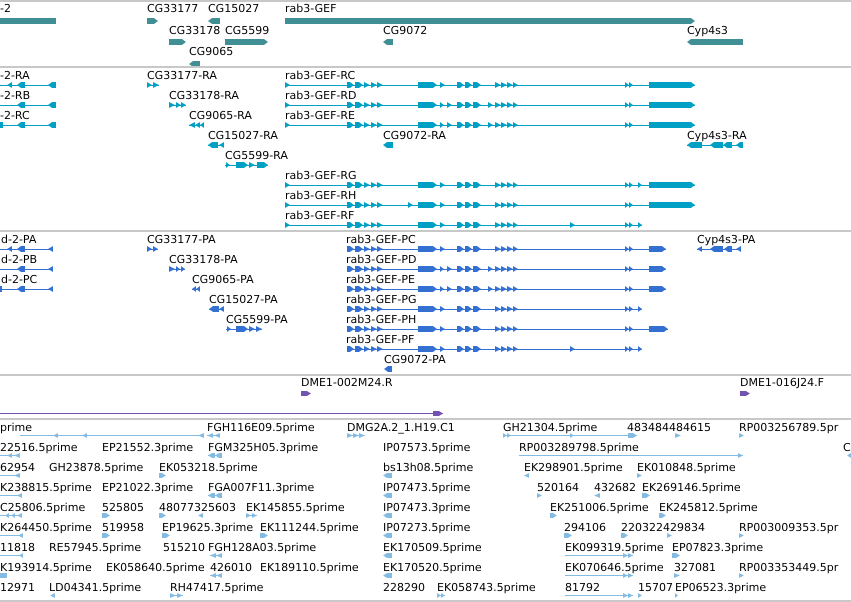 The width and height of the screenshot is (851, 602). What do you see at coordinates (707, 30) in the screenshot?
I see `gene-name: Cyp4s3` at bounding box center [707, 30].